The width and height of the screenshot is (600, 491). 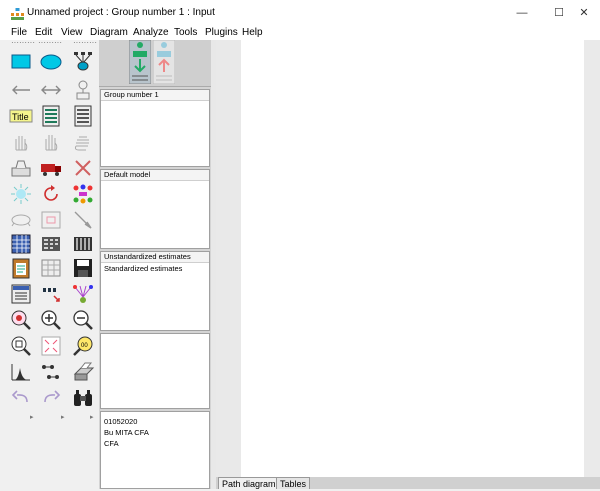 I want to click on duplicate-objects-icon, so click(x=21, y=168).